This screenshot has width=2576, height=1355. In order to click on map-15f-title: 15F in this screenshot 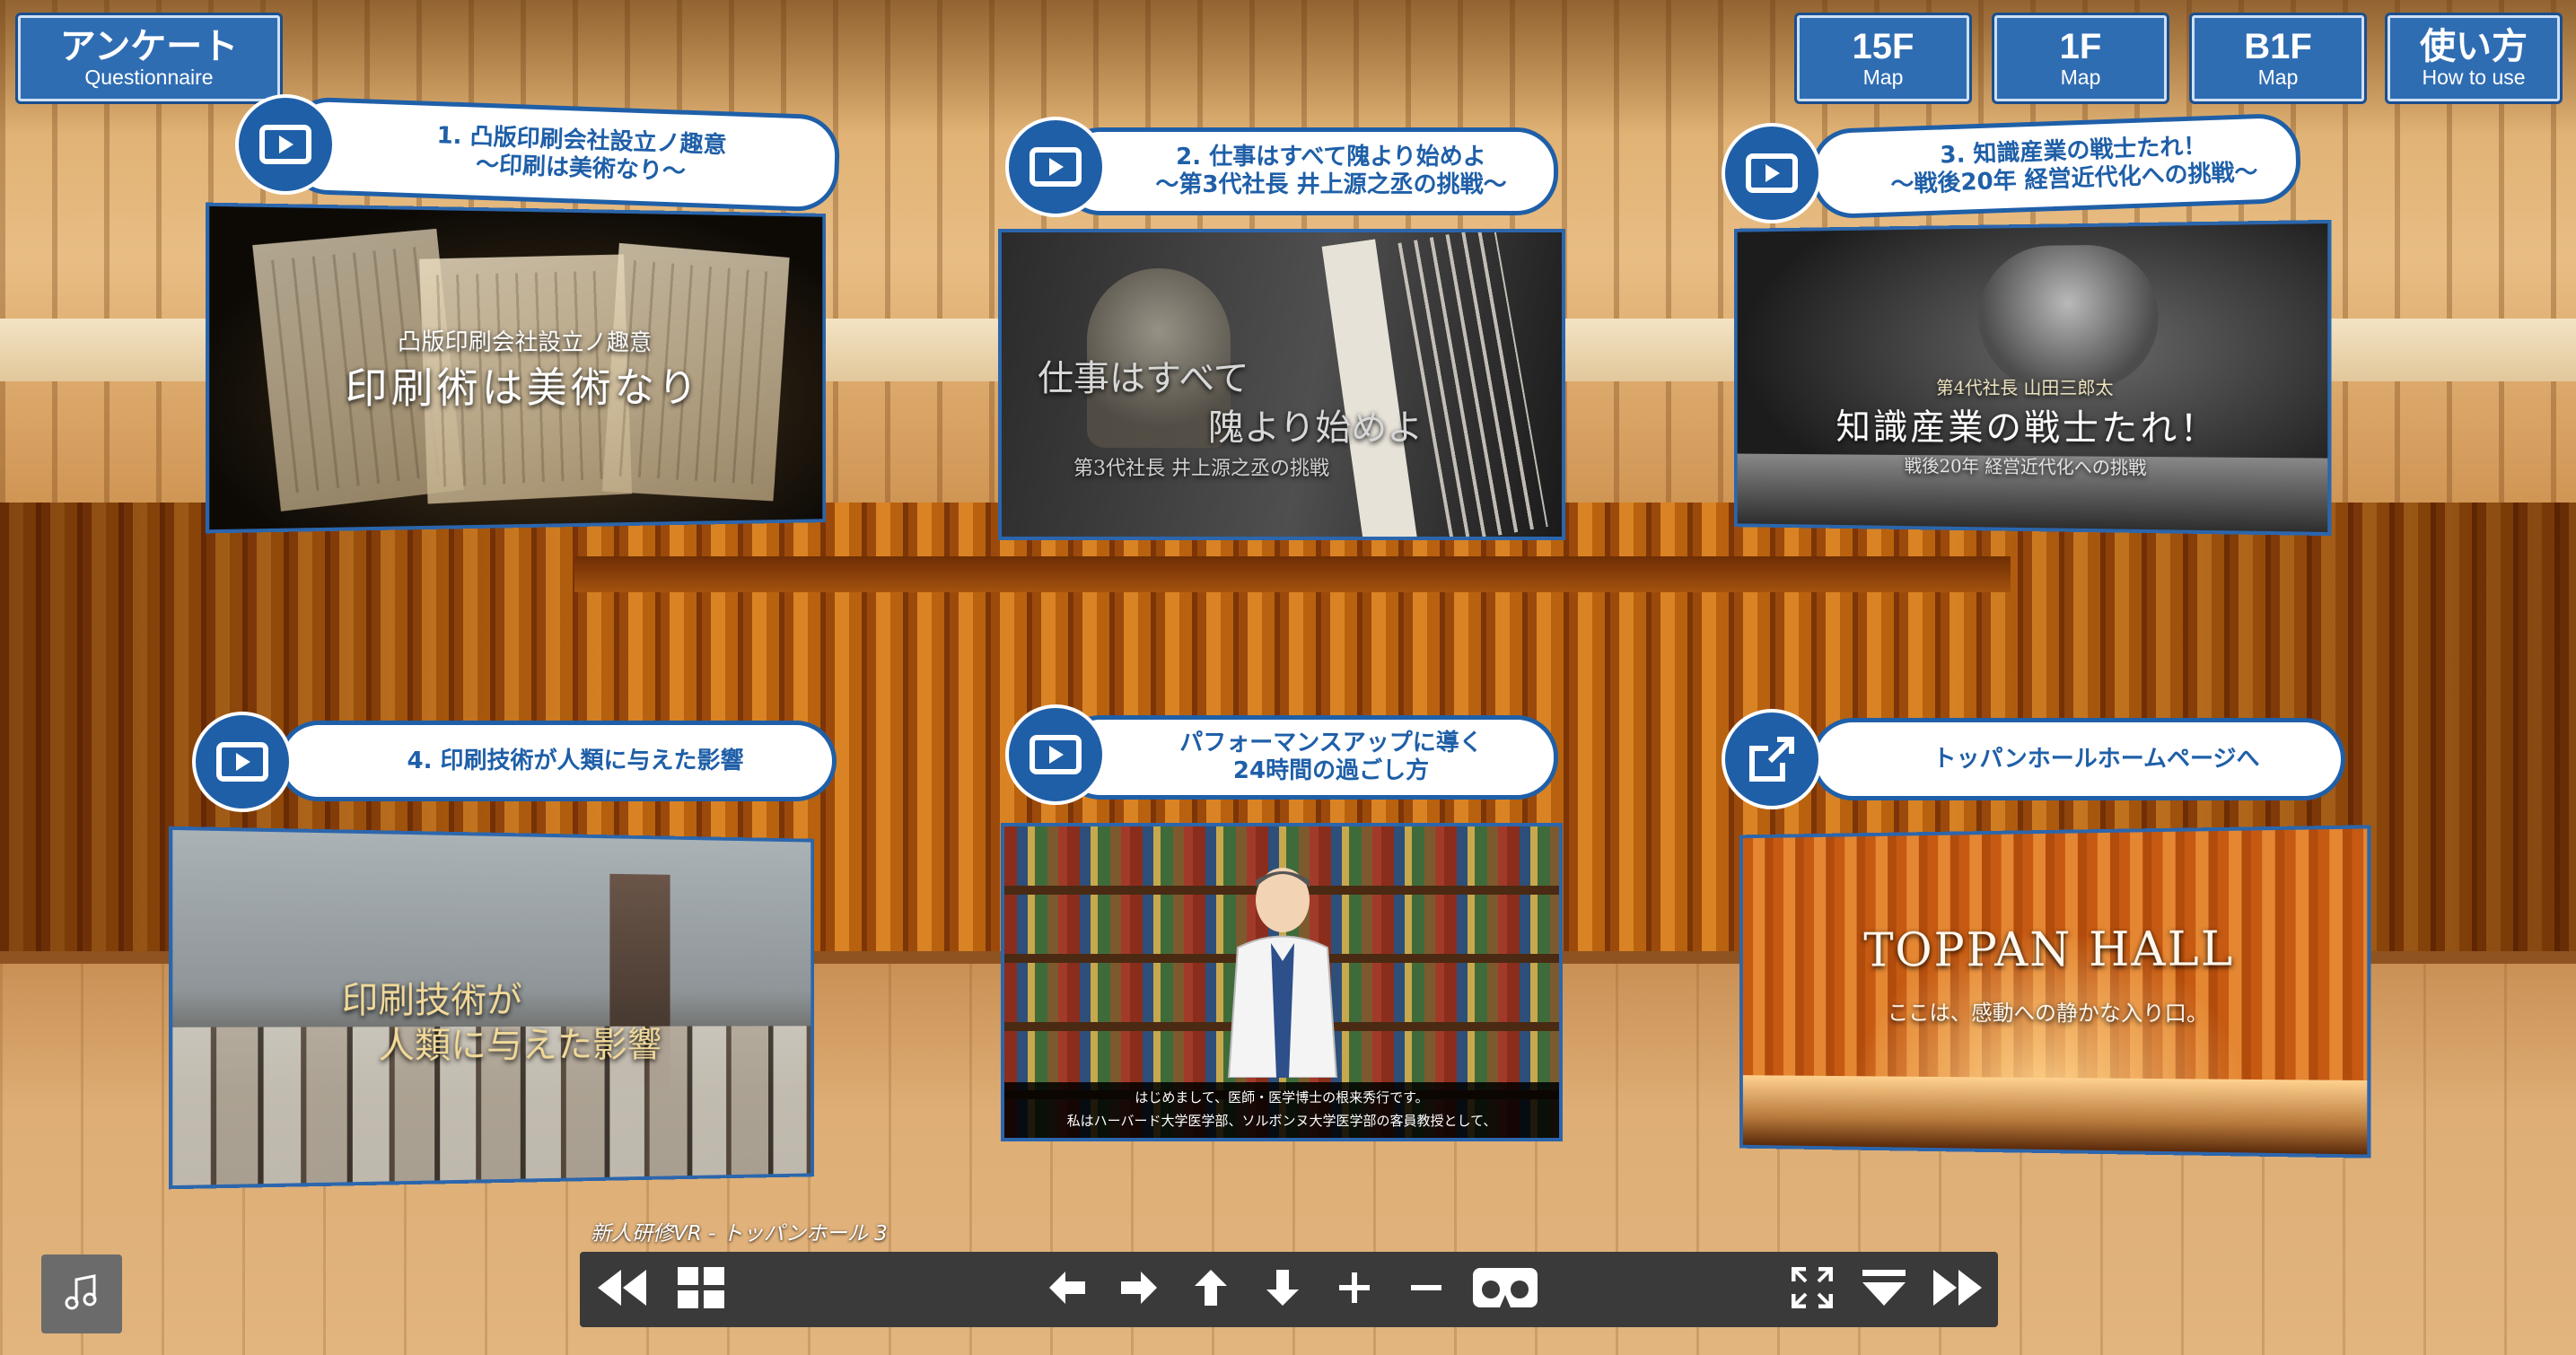, I will do `click(1883, 46)`.